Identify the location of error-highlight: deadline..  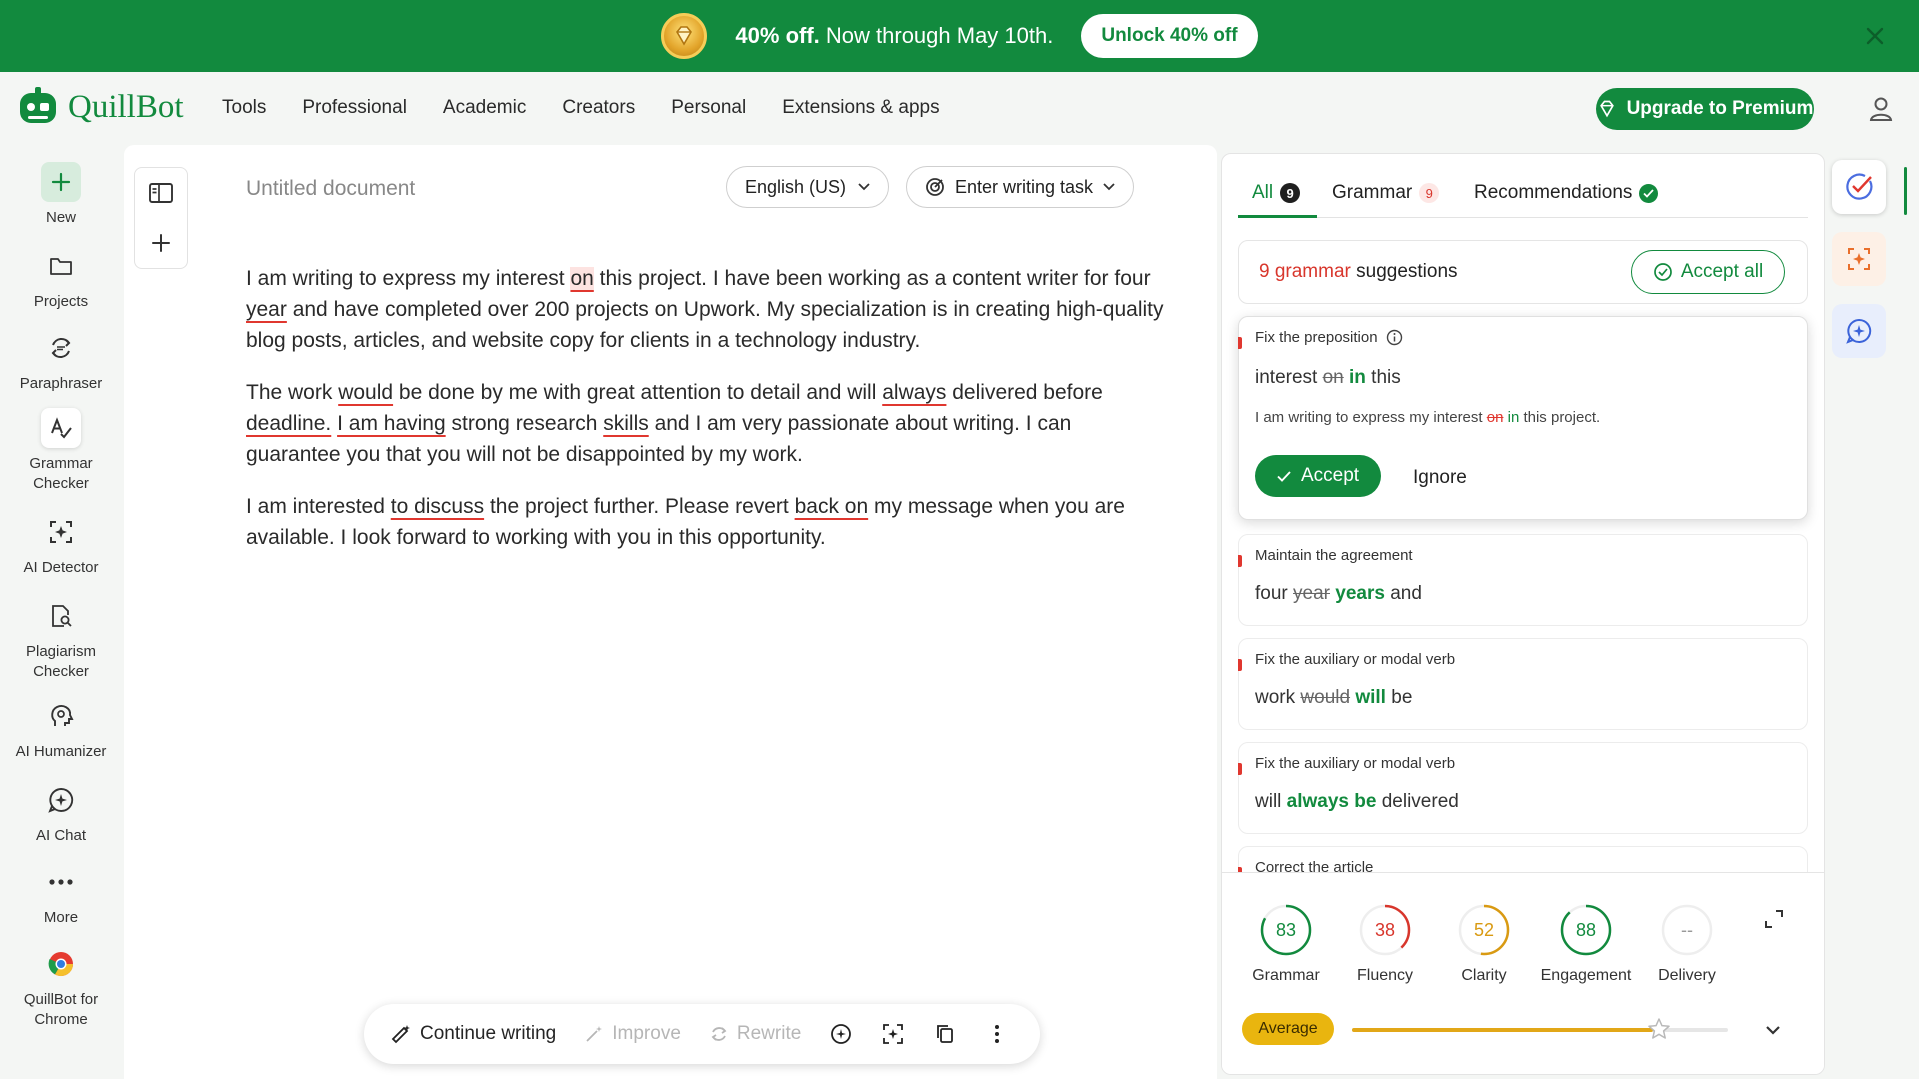
(288, 423).